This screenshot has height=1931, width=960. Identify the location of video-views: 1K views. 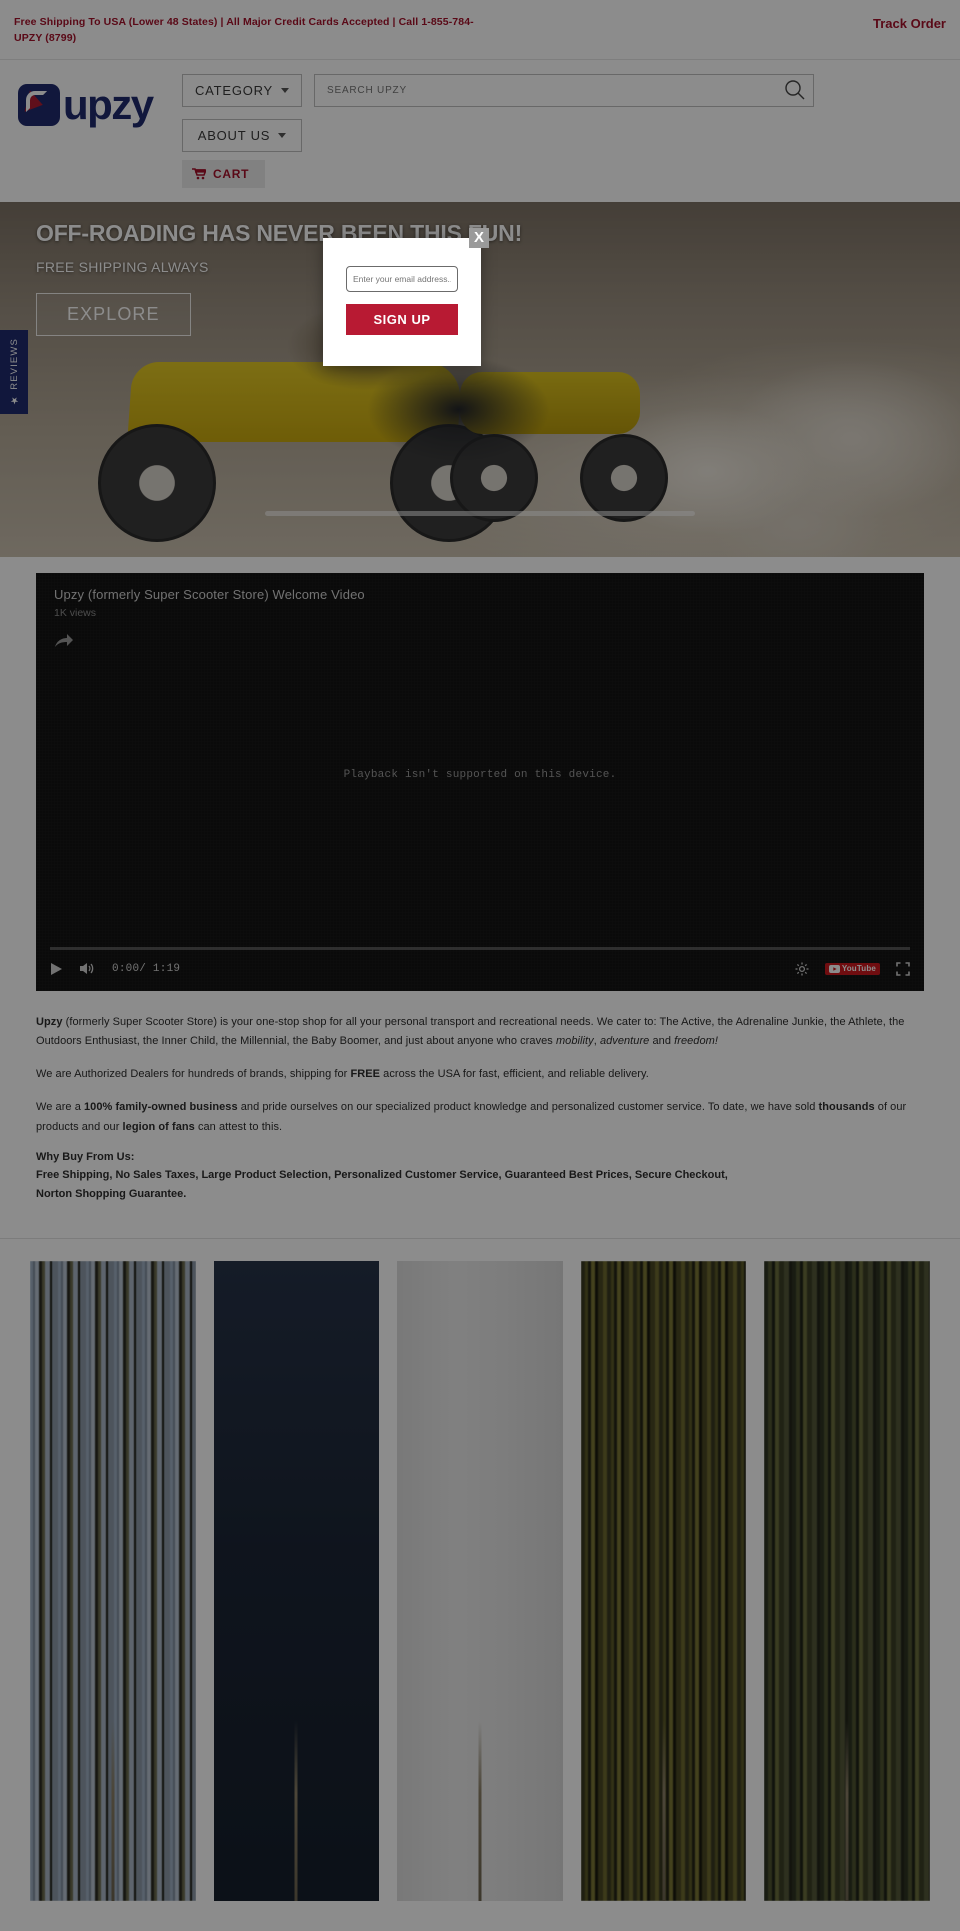
(75, 612).